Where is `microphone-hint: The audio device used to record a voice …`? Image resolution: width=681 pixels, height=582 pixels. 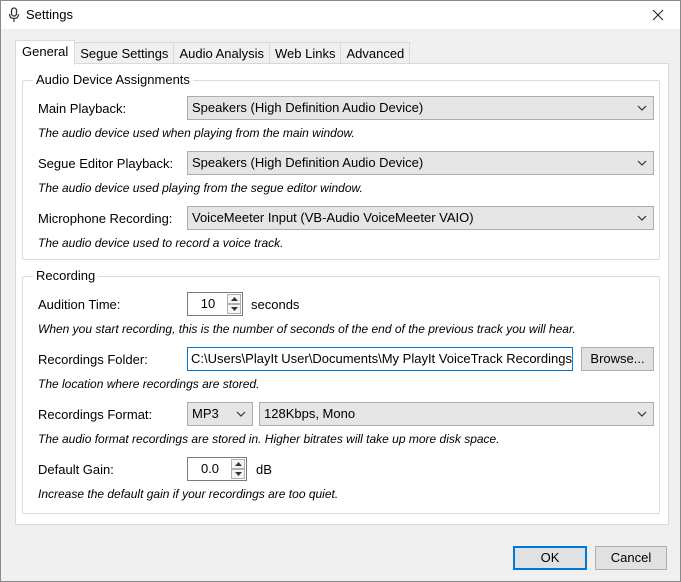
microphone-hint: The audio device used to record a voice … is located at coordinates (161, 243).